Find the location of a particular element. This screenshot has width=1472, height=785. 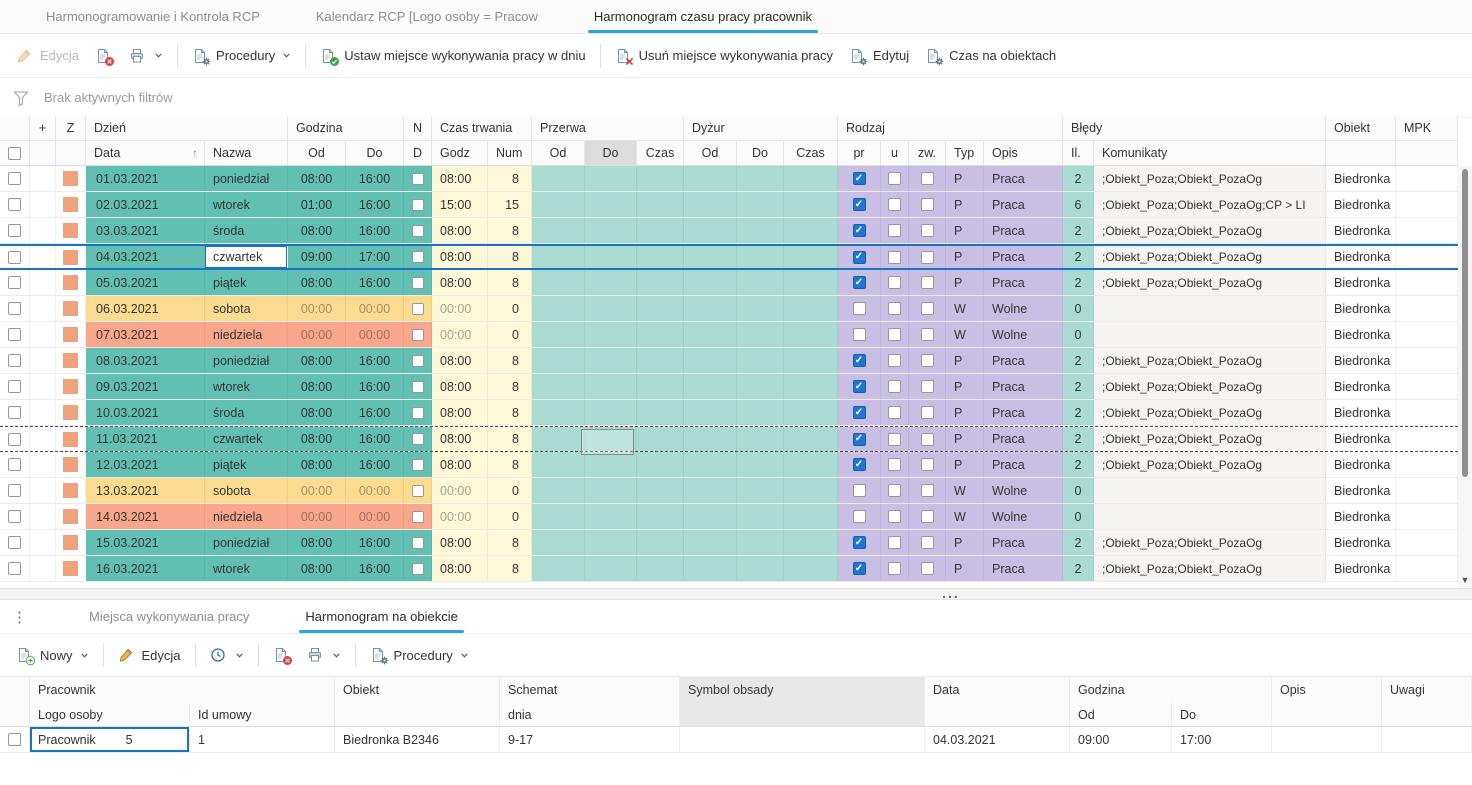

col-header: Godz is located at coordinates (460, 153).